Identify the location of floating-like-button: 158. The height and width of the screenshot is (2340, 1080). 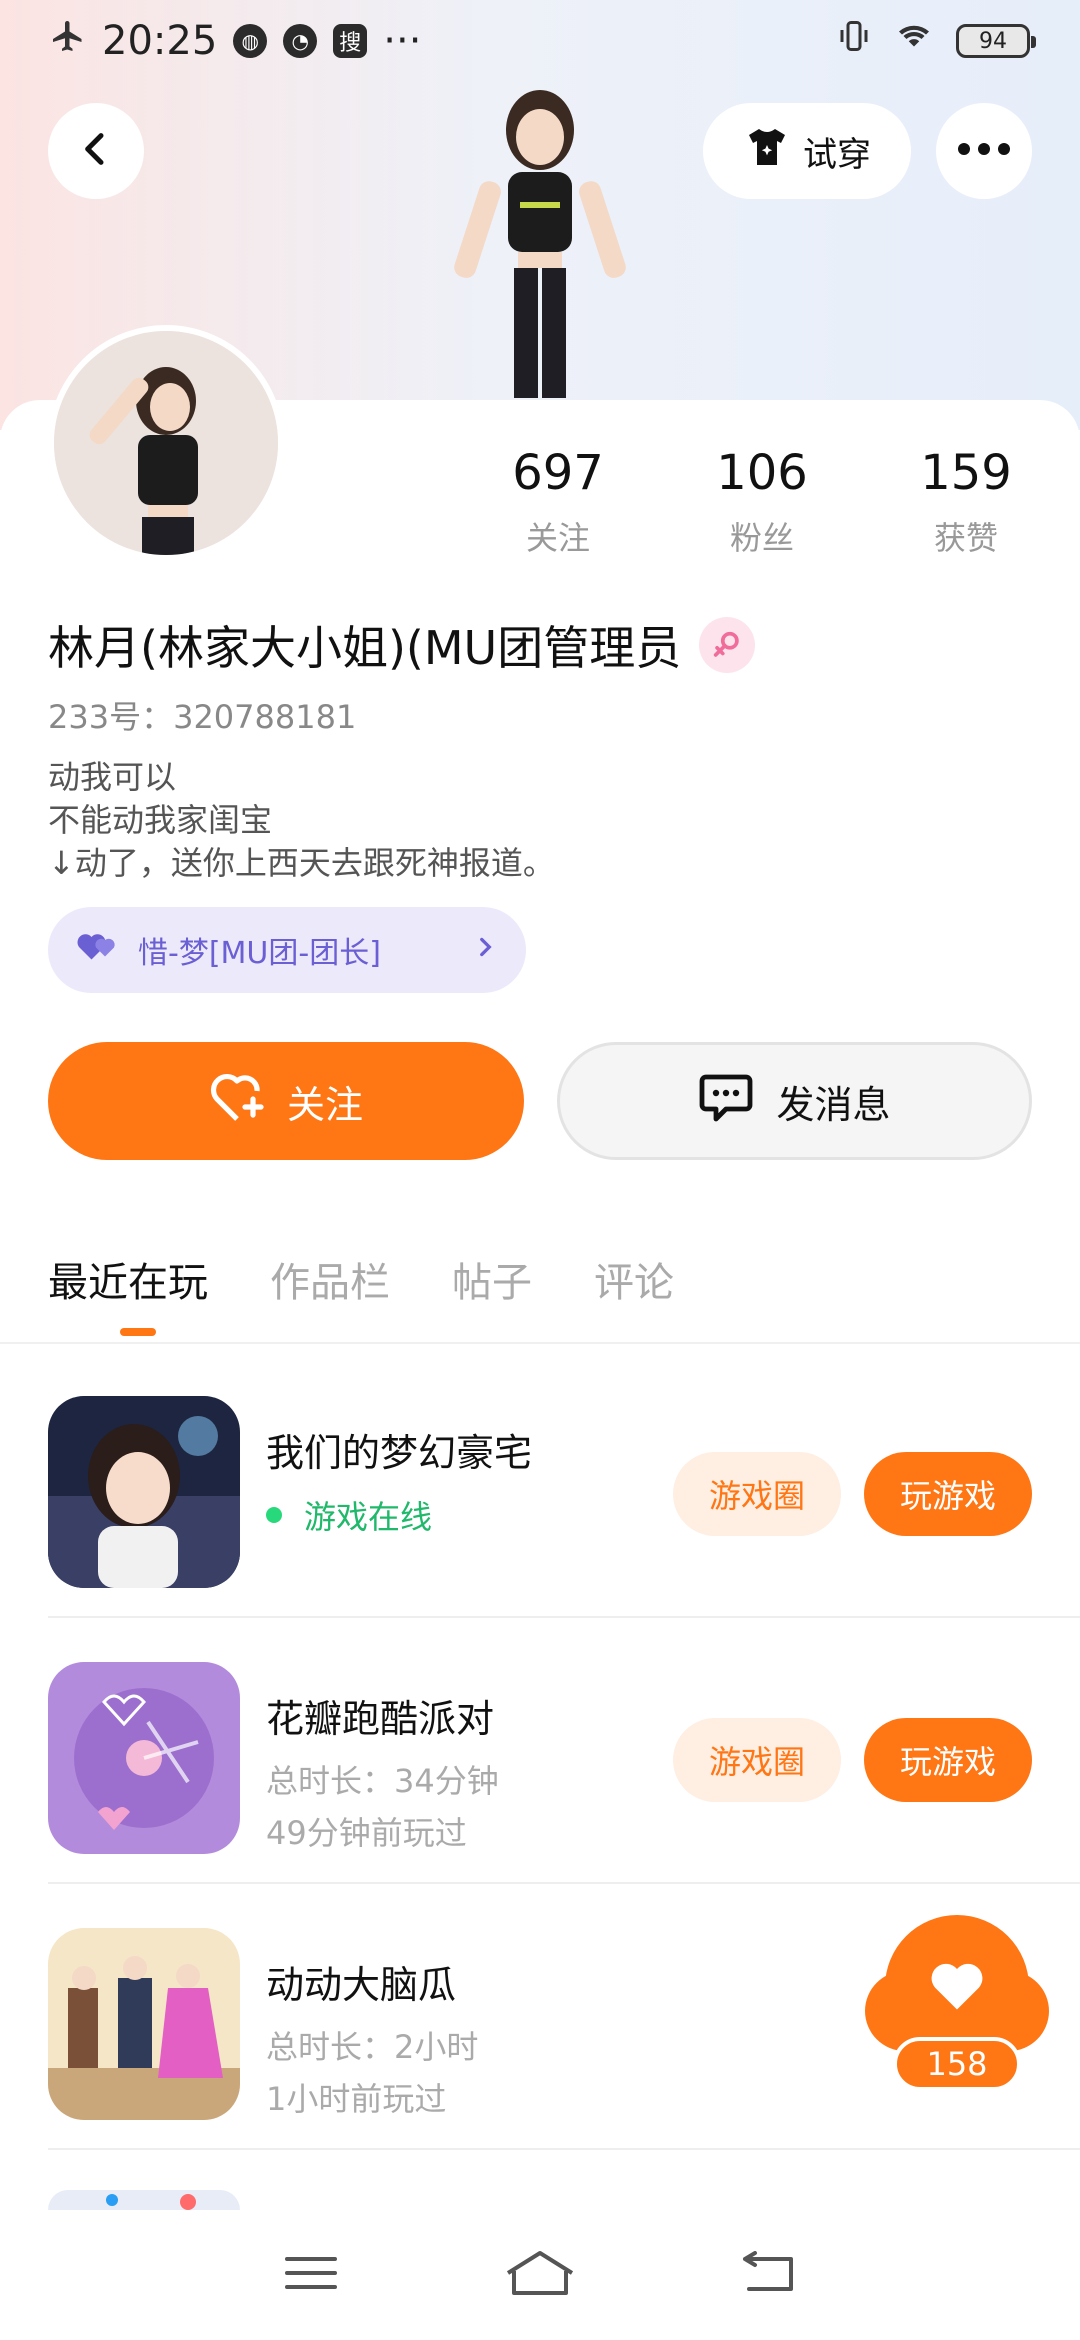
(957, 2003).